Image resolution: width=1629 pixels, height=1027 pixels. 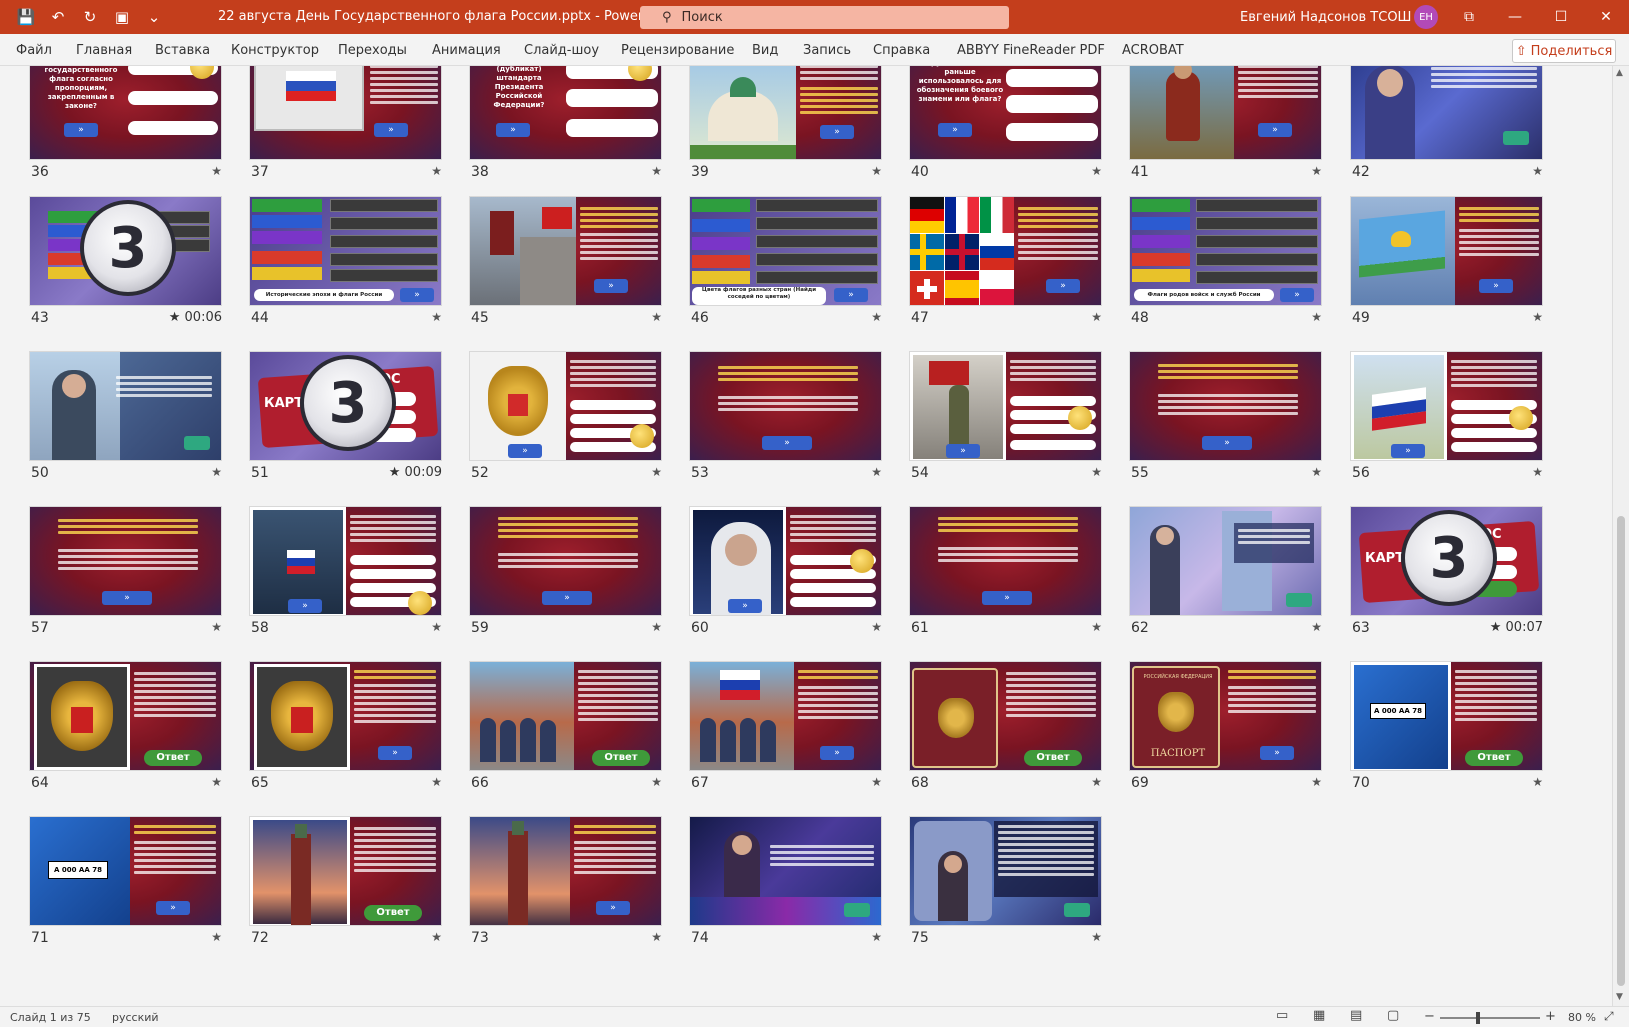 I want to click on slide-thumbnail: » 54 ★, so click(x=1005, y=416).